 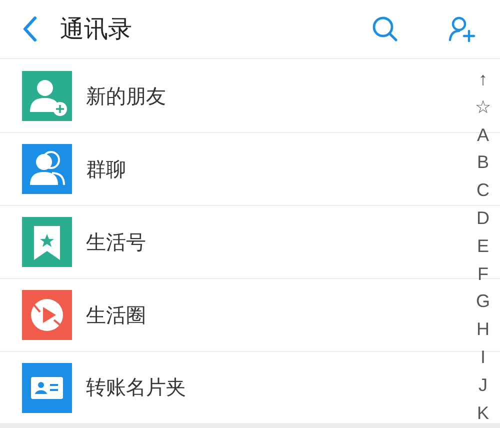 What do you see at coordinates (220, 315) in the screenshot?
I see `list-item: 生活圈` at bounding box center [220, 315].